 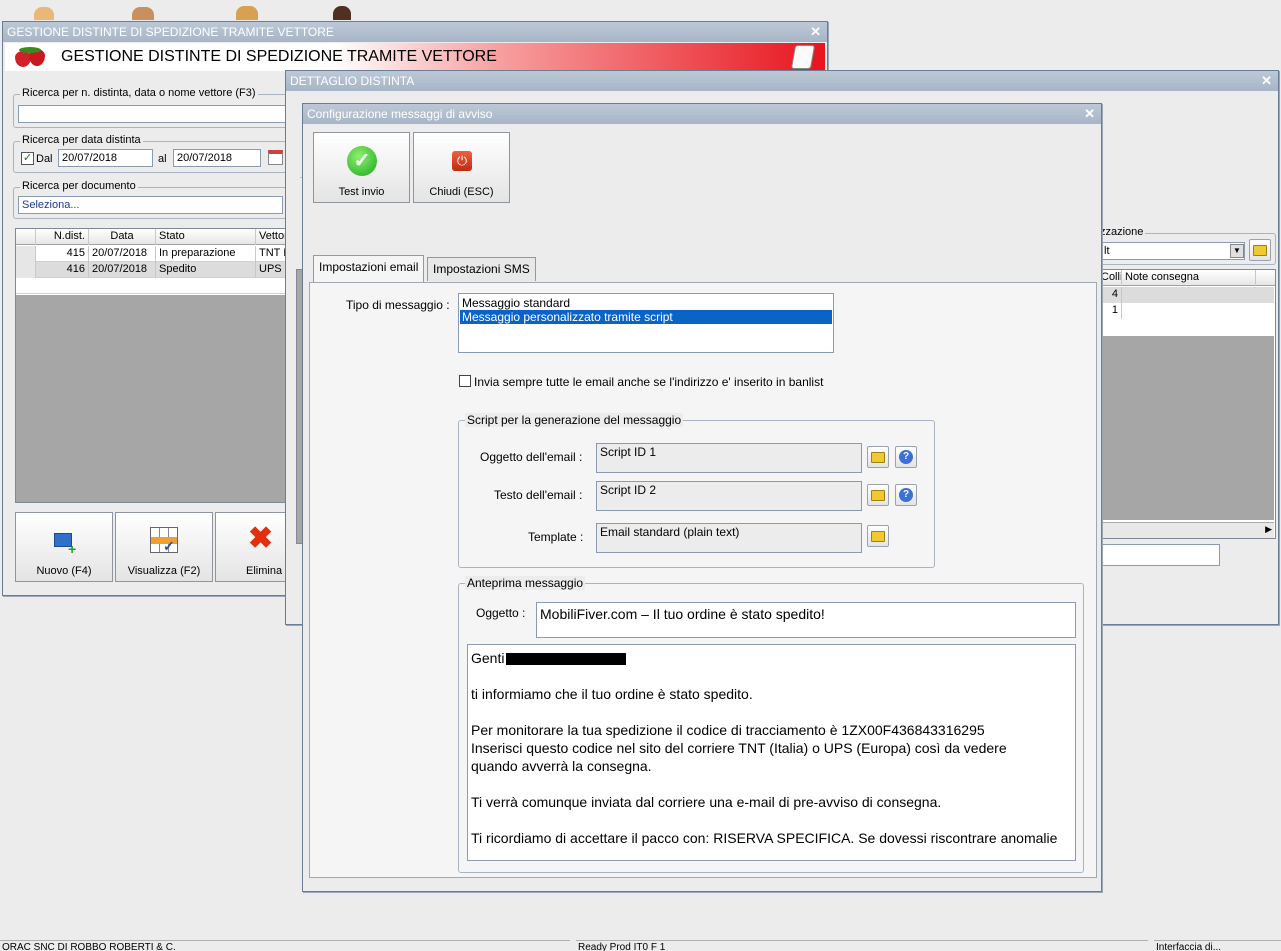 I want to click on template-folder-button, so click(x=878, y=536).